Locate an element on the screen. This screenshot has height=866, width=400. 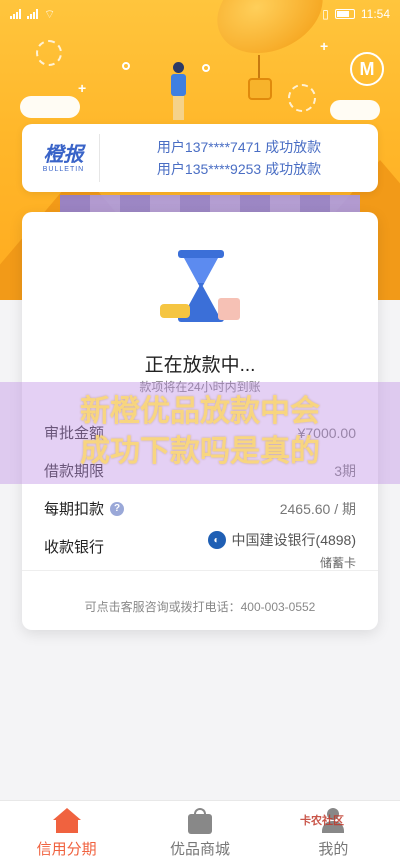
status-bar: ⌔ ▯ 11:54 is located at coordinates (200, 14).